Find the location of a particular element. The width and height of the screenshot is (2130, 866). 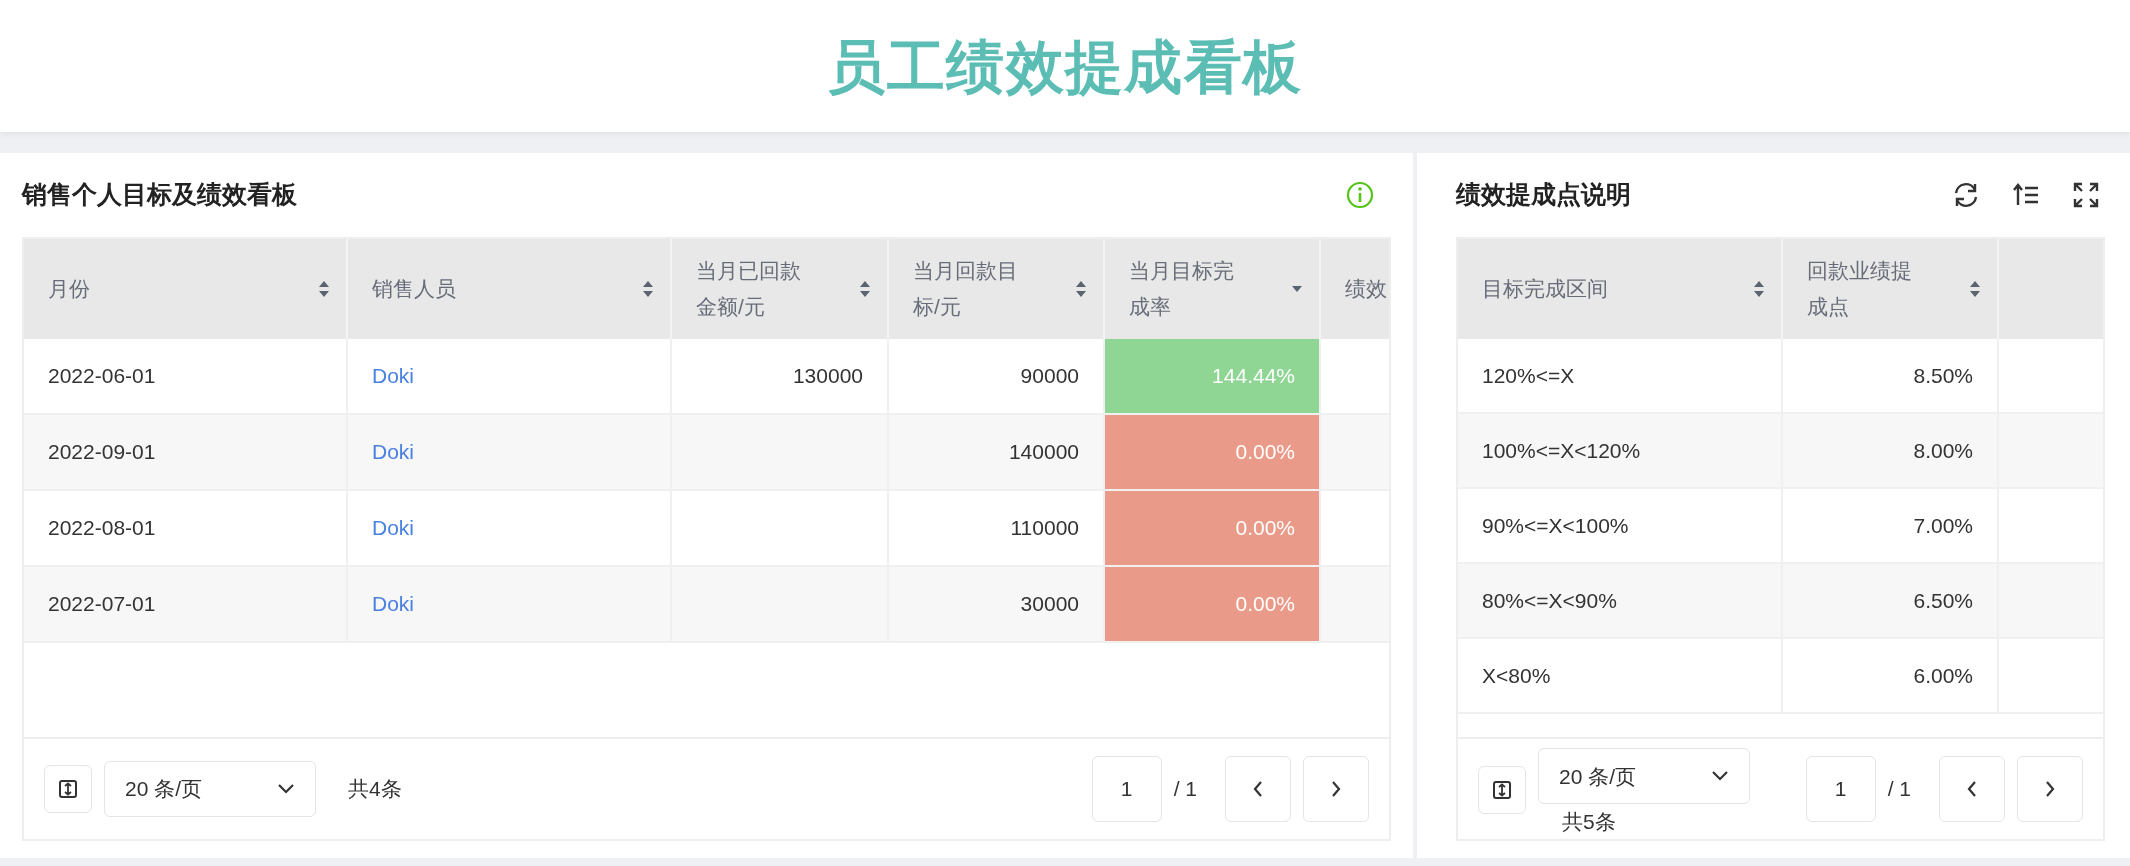

table-cell: 2022-09-01 is located at coordinates (186, 452).